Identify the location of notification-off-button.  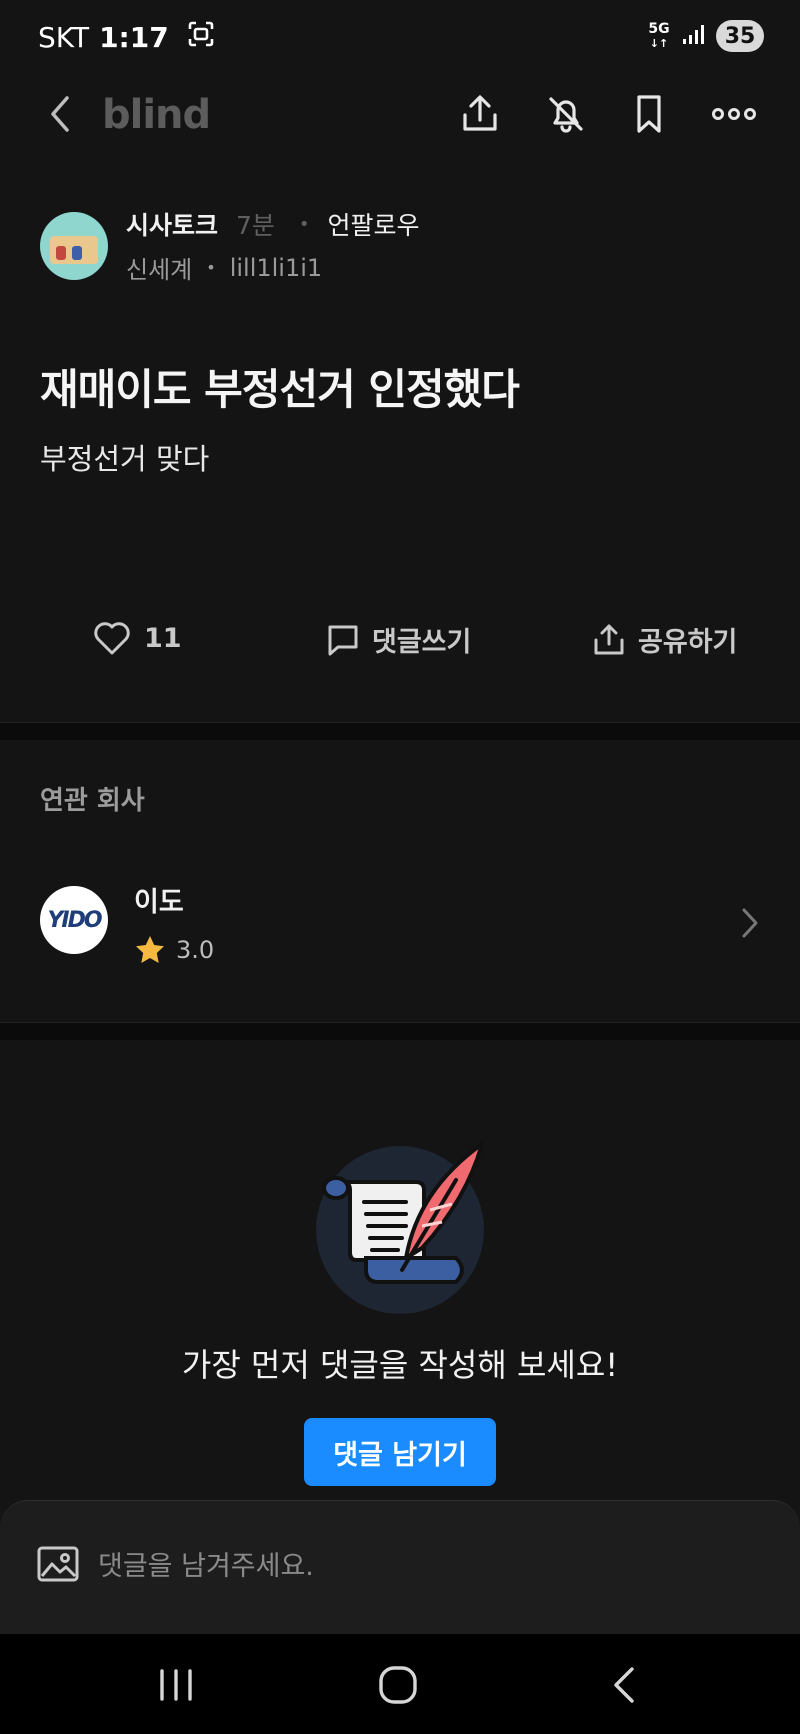
(566, 114).